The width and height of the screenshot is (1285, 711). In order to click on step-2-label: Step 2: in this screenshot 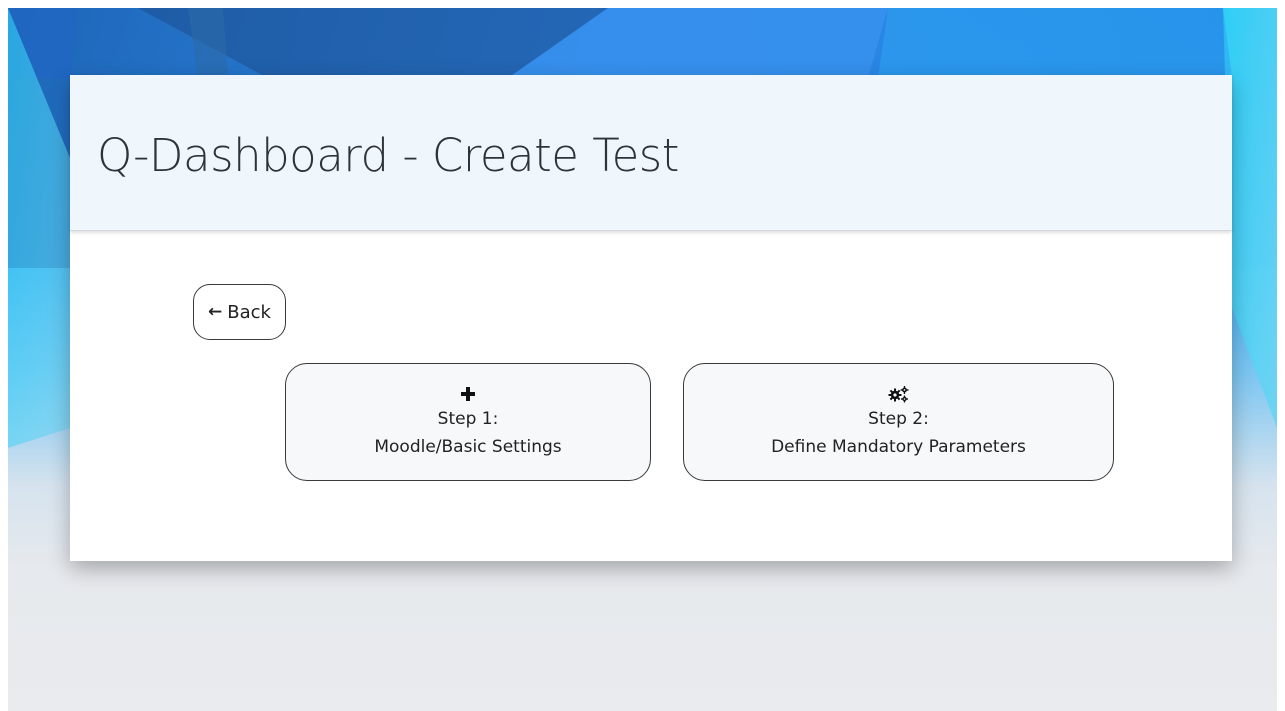, I will do `click(898, 419)`.